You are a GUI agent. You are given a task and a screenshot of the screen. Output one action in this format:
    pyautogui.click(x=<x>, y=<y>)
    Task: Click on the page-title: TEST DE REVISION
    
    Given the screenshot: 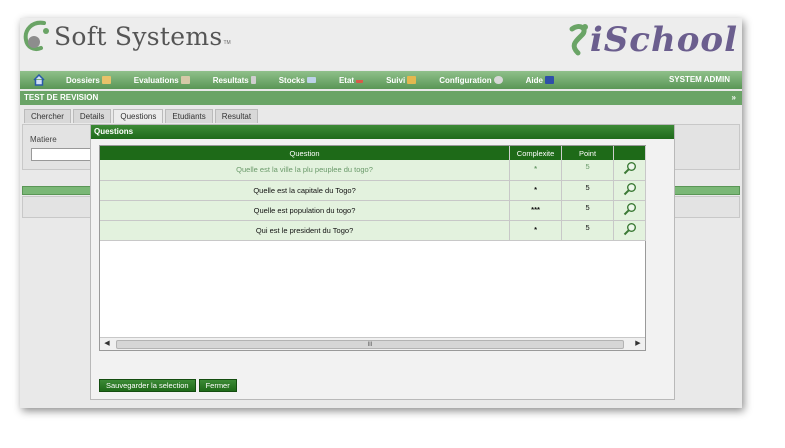 What is the action you would take?
    pyautogui.click(x=61, y=97)
    